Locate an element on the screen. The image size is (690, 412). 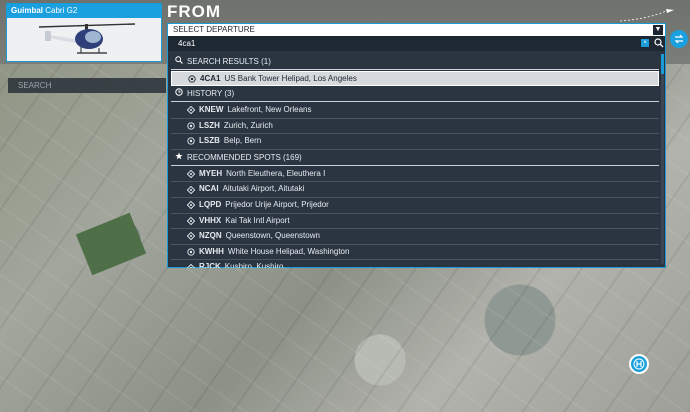
airport-name: Prijedor Urije Airport, Prijedor is located at coordinates (277, 204).